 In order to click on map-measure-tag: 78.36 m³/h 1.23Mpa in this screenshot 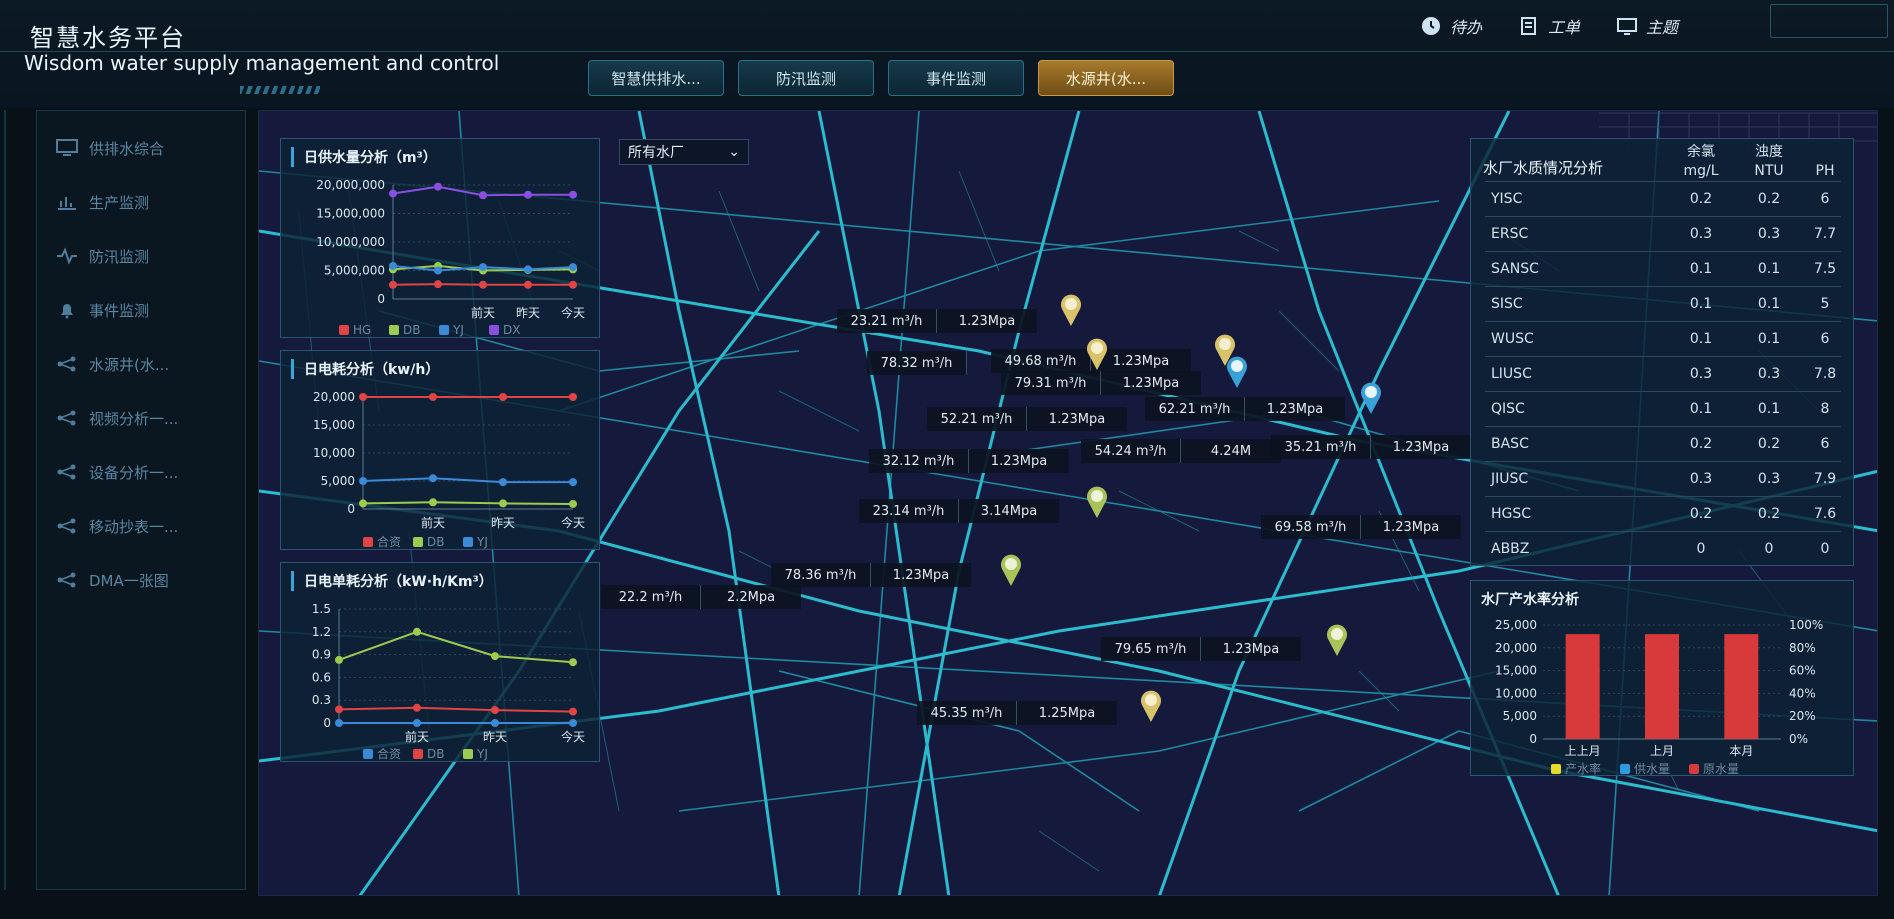, I will do `click(871, 575)`.